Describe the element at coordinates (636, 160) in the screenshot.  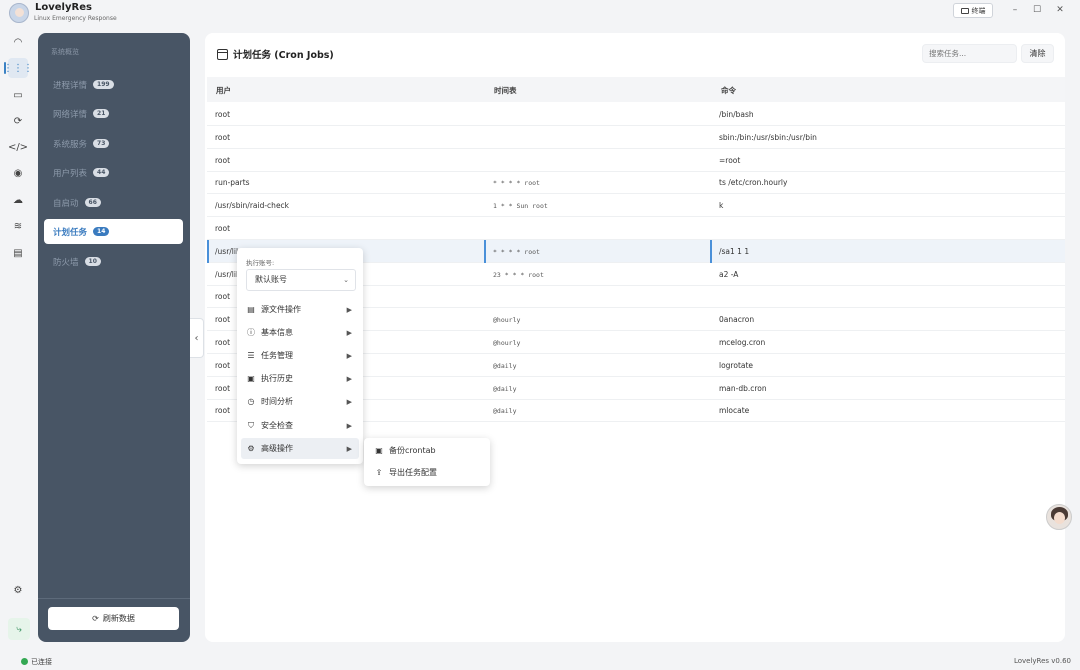
I see `table-row: root =root` at that location.